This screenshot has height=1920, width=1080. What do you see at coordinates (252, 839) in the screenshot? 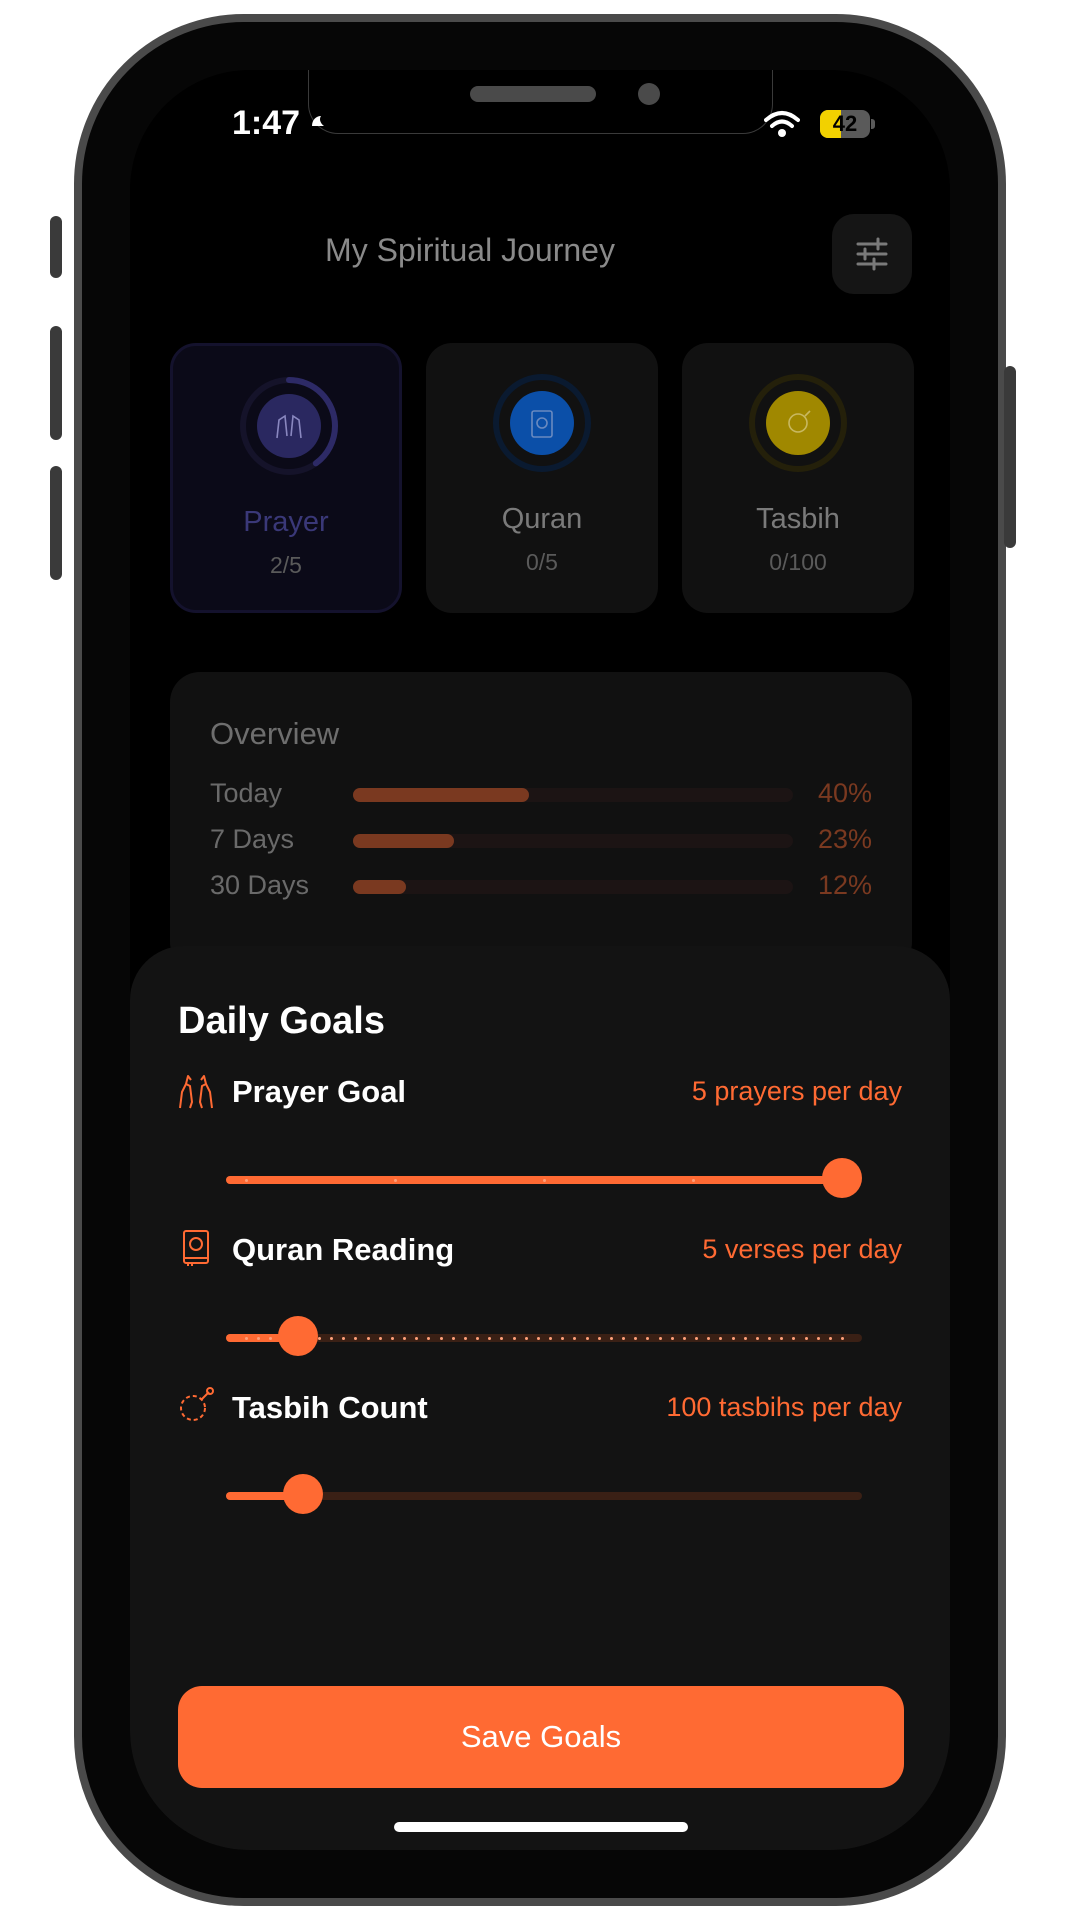
I see `overview-label: 7 Days` at bounding box center [252, 839].